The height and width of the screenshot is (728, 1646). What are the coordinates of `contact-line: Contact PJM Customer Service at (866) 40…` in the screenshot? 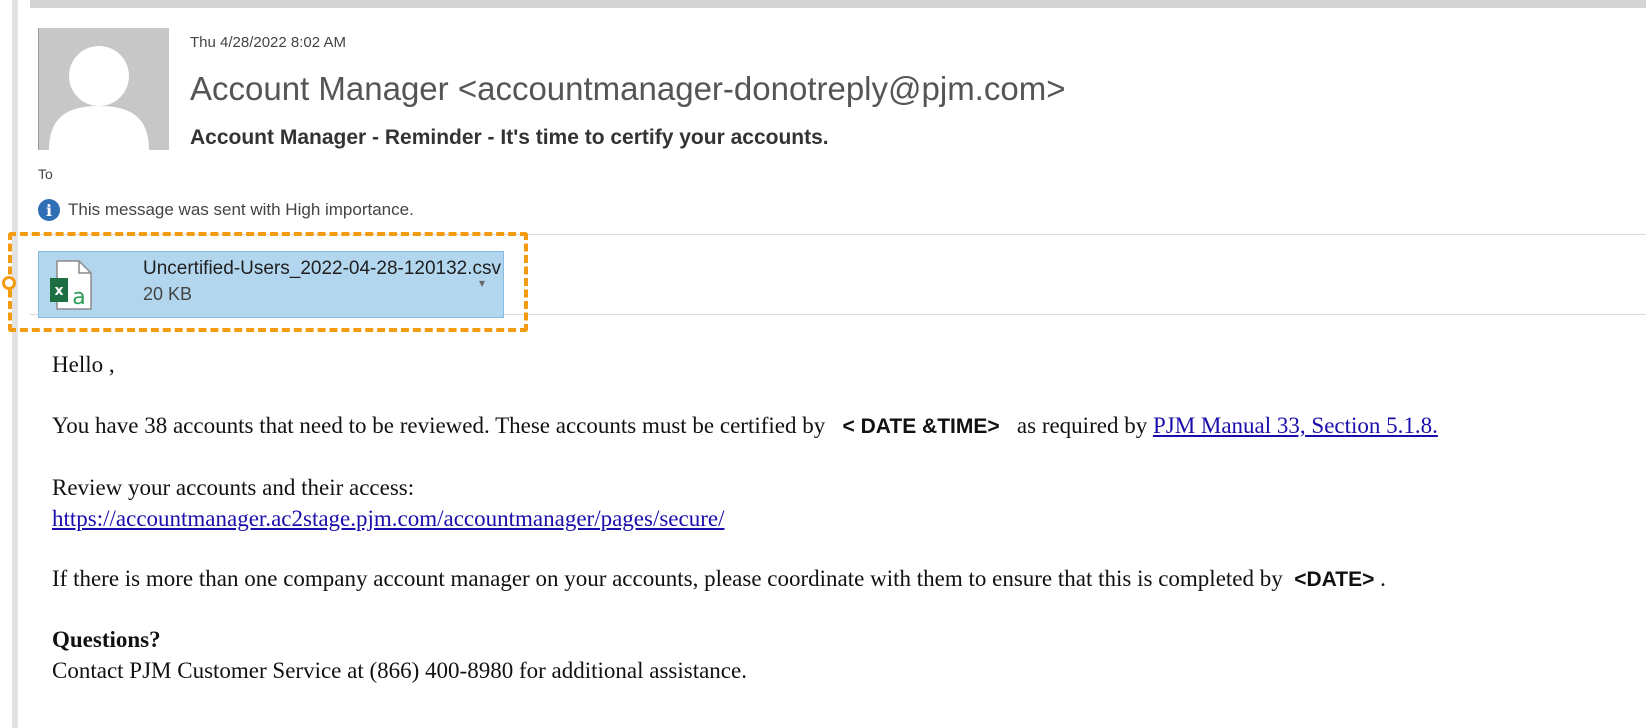 It's located at (399, 670).